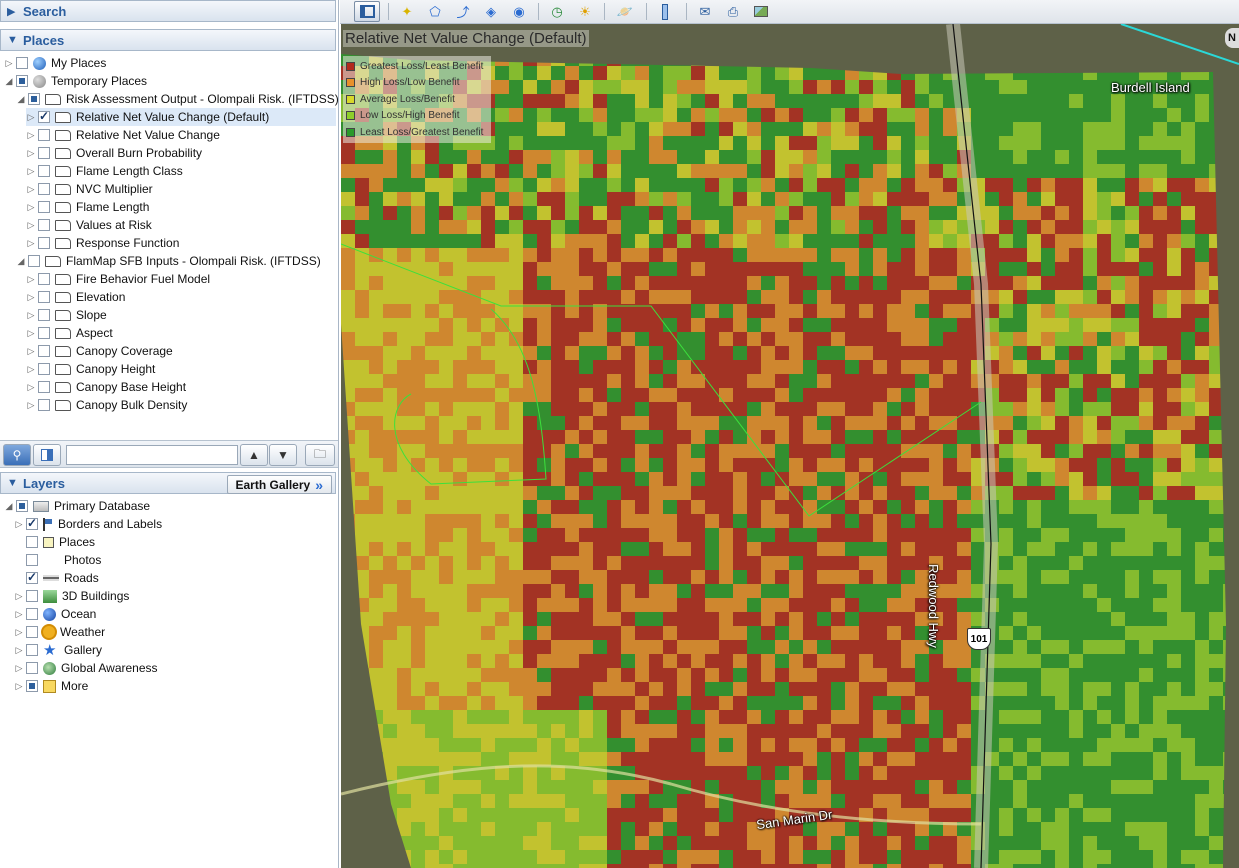  What do you see at coordinates (585, 11) in the screenshot?
I see `sunlight-button: ☀` at bounding box center [585, 11].